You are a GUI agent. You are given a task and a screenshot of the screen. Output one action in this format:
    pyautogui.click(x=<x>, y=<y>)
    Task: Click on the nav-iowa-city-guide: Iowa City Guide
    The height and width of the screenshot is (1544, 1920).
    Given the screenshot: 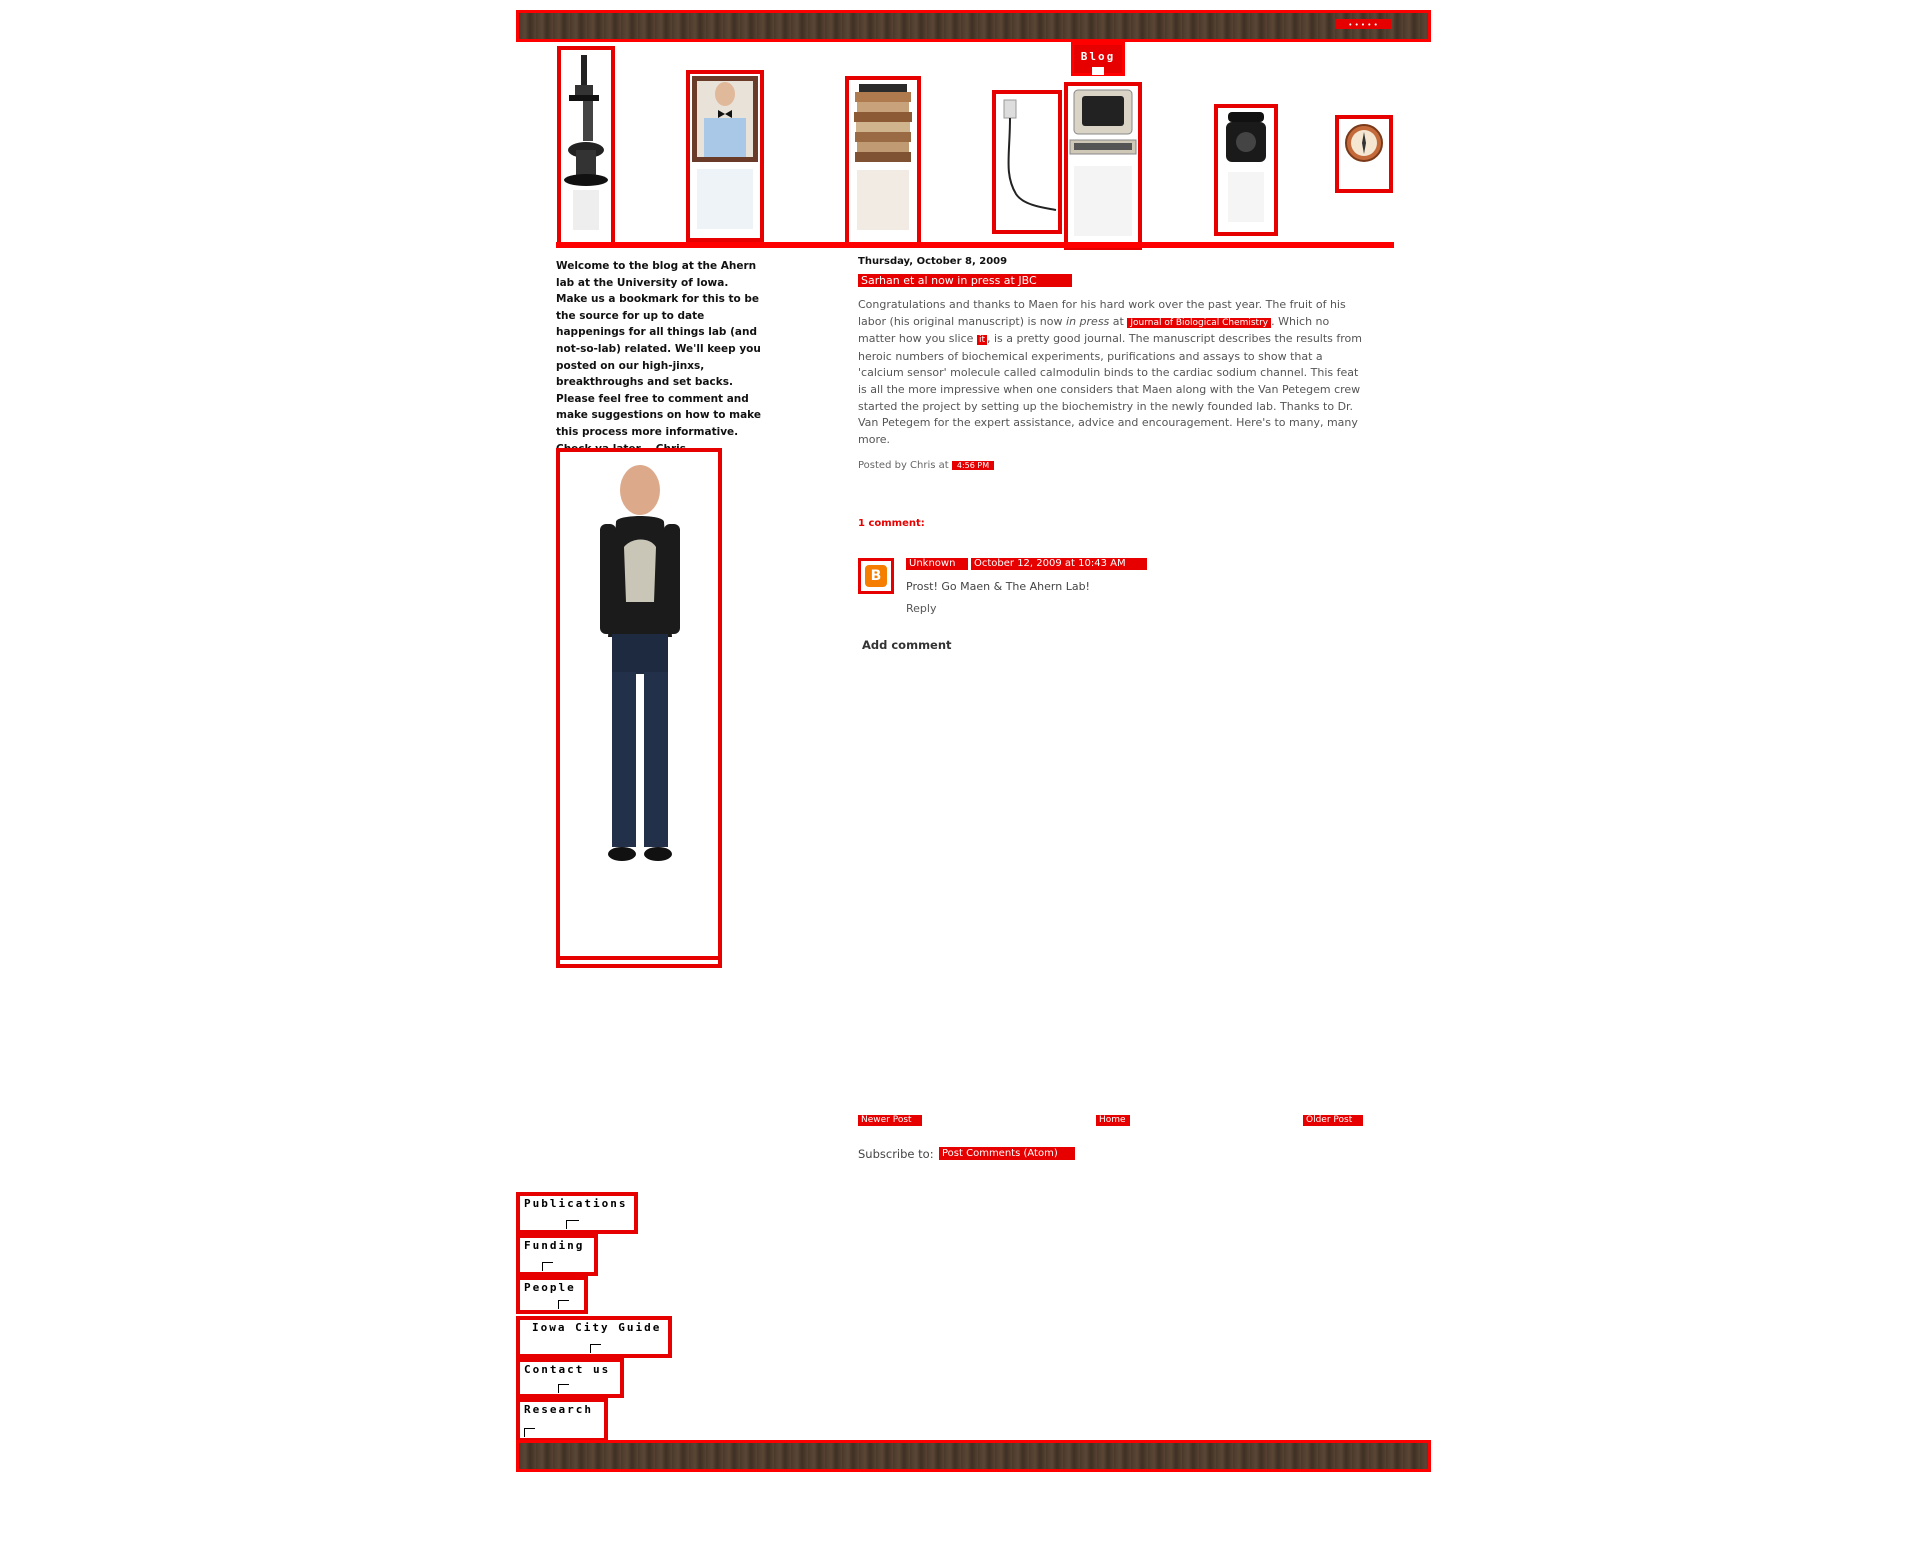 What is the action you would take?
    pyautogui.click(x=594, y=1337)
    